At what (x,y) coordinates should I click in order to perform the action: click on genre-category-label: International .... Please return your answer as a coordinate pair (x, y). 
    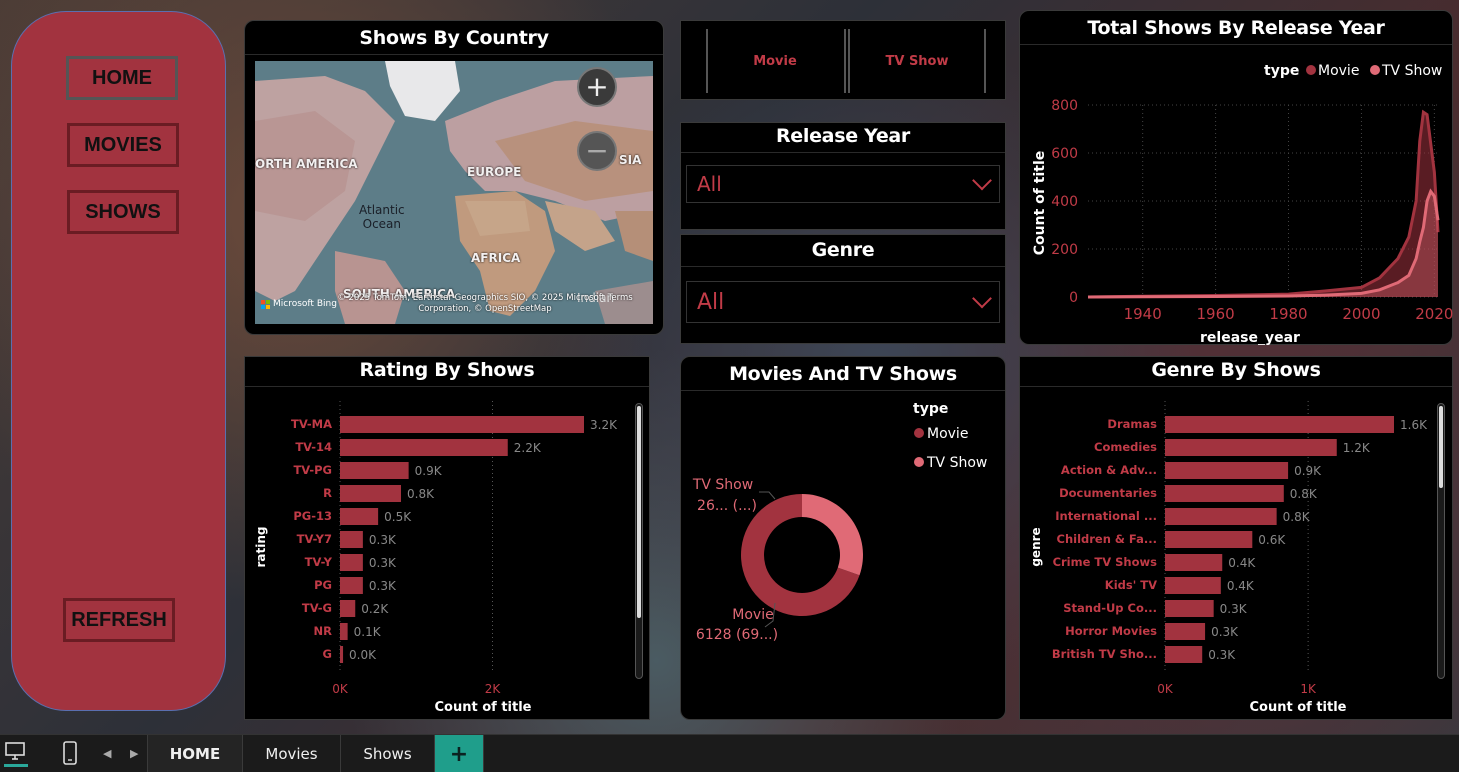
    Looking at the image, I should click on (1106, 516).